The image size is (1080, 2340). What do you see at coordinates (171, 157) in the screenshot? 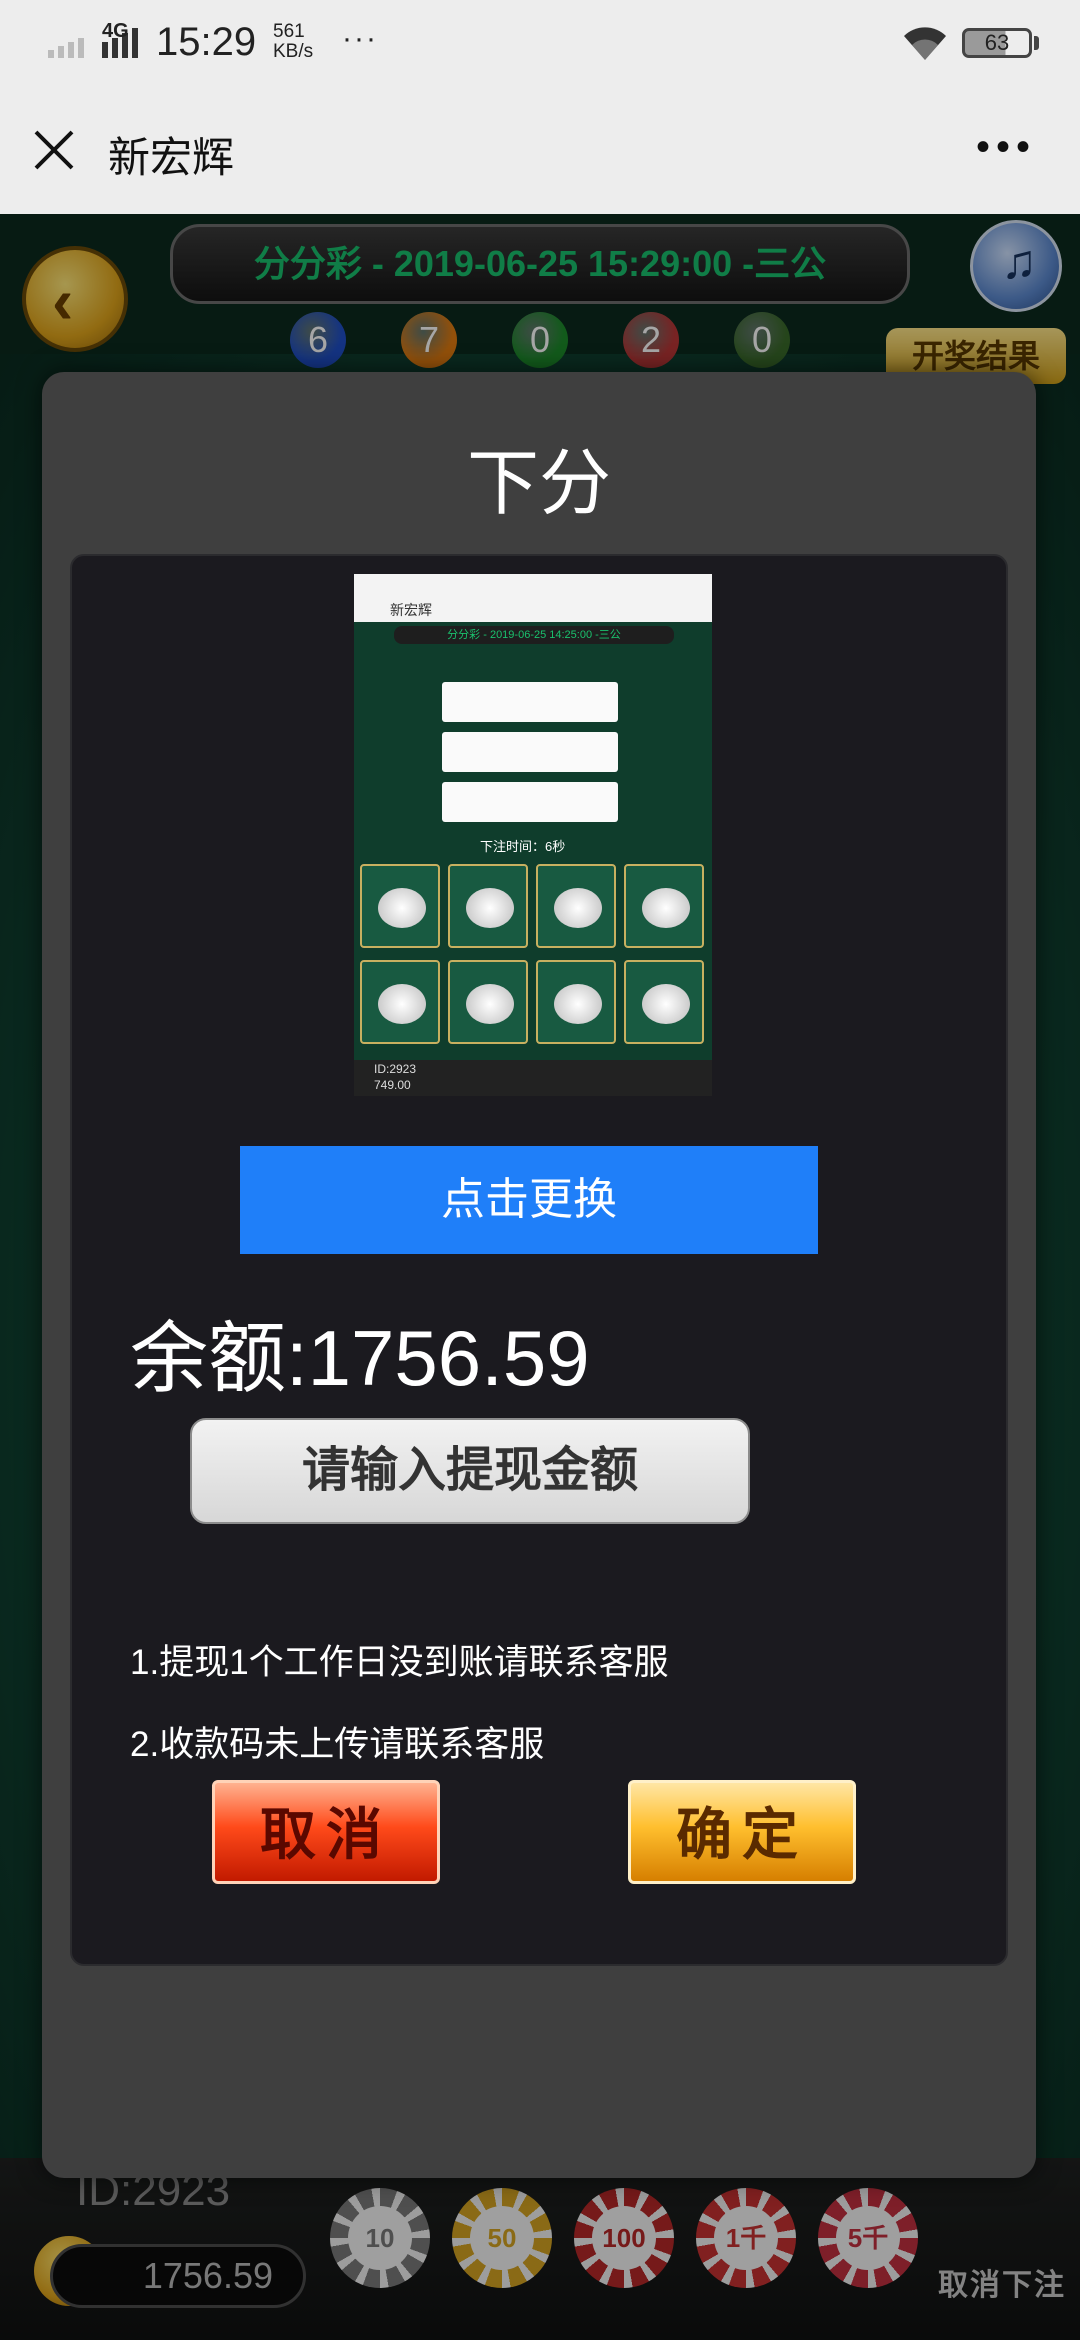
I see `page-title: 新宏辉` at bounding box center [171, 157].